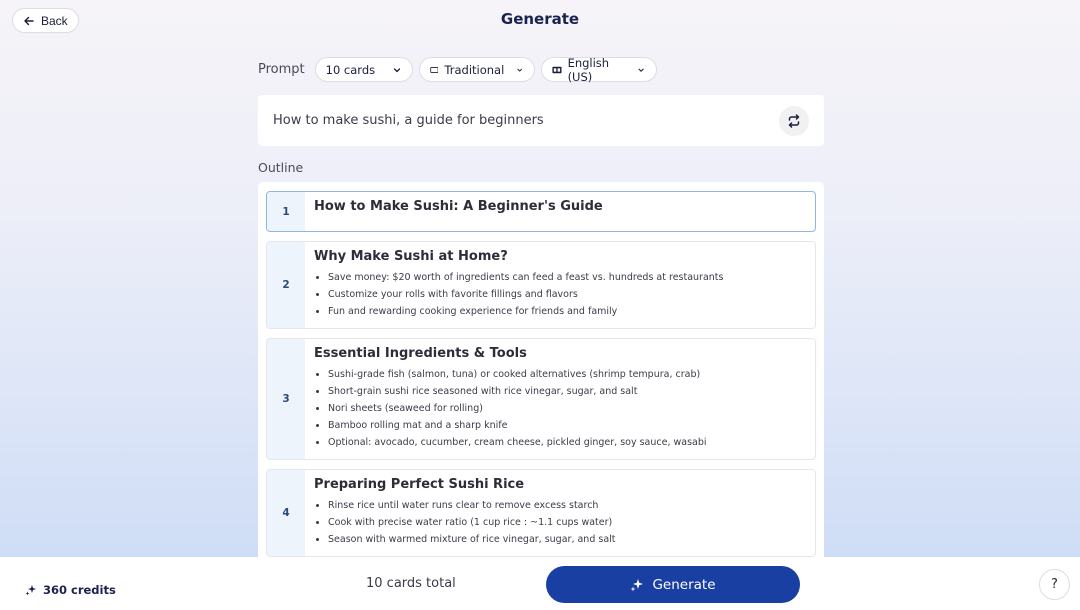 The image size is (1080, 610). I want to click on help-button: ?, so click(1054, 584).